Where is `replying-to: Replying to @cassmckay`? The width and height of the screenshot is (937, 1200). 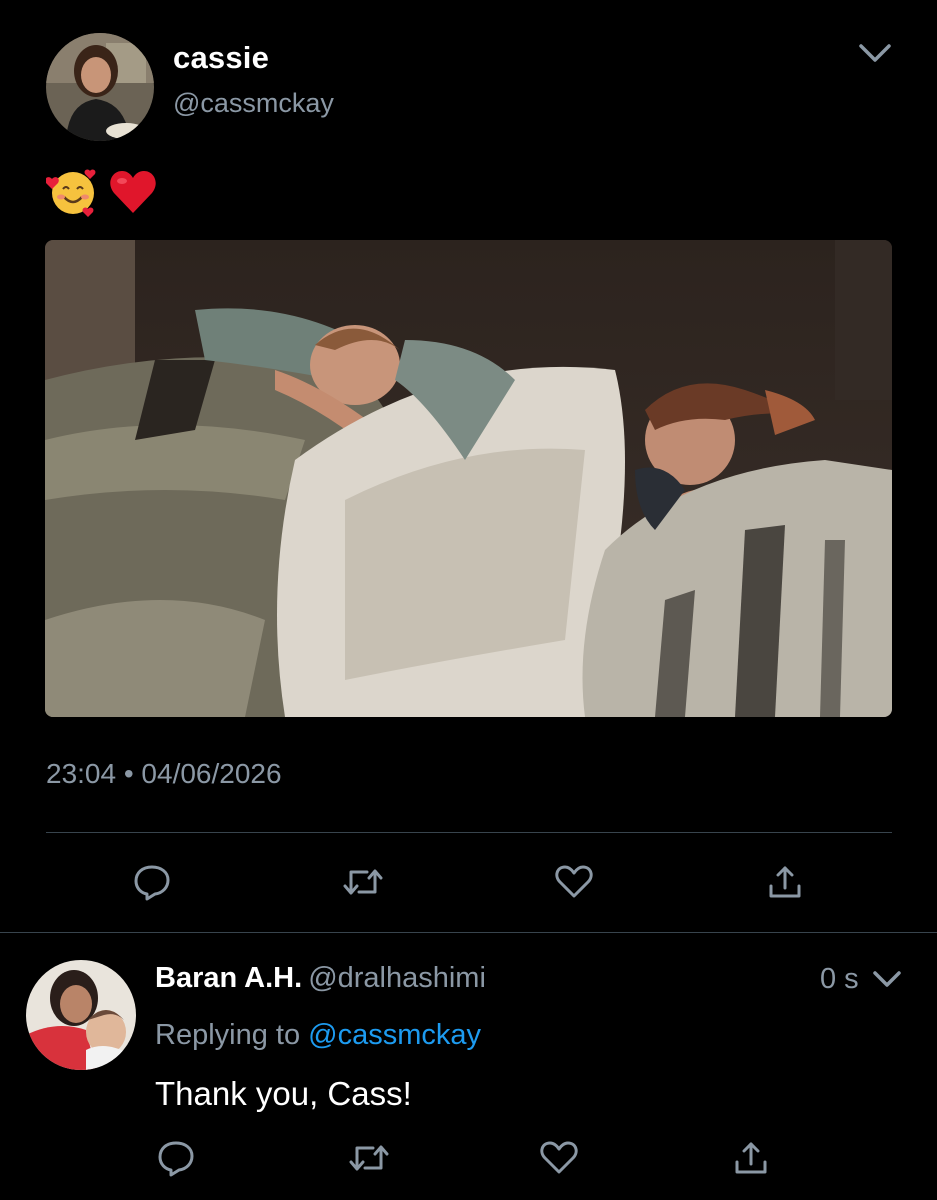
replying-to: Replying to @cassmckay is located at coordinates (318, 1035).